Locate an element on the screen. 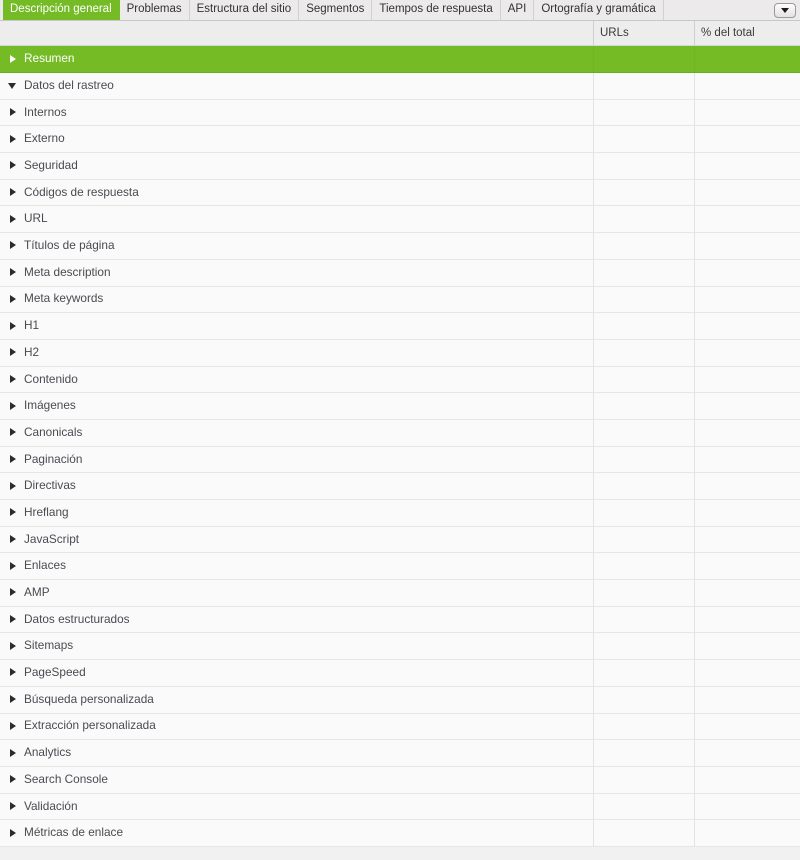 The height and width of the screenshot is (860, 800). table-row: URL is located at coordinates (400, 220).